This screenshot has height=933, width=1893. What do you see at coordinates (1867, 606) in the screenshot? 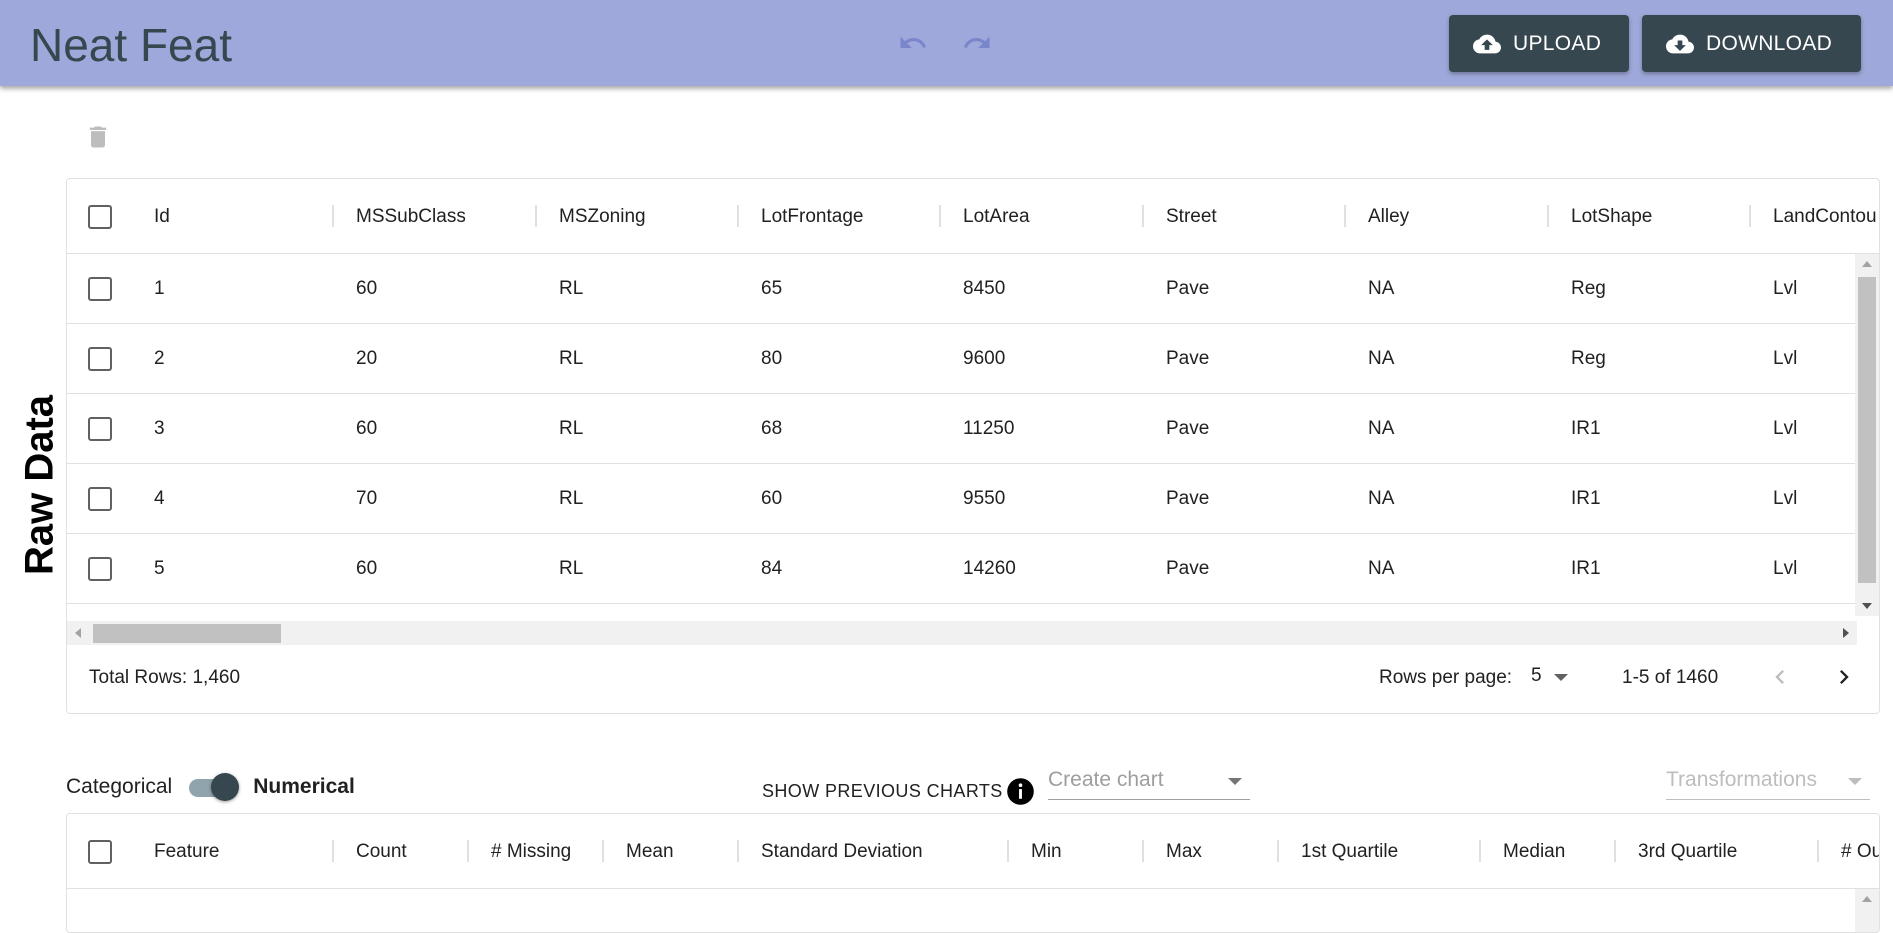
I see `scroll-down-arrow-icon` at bounding box center [1867, 606].